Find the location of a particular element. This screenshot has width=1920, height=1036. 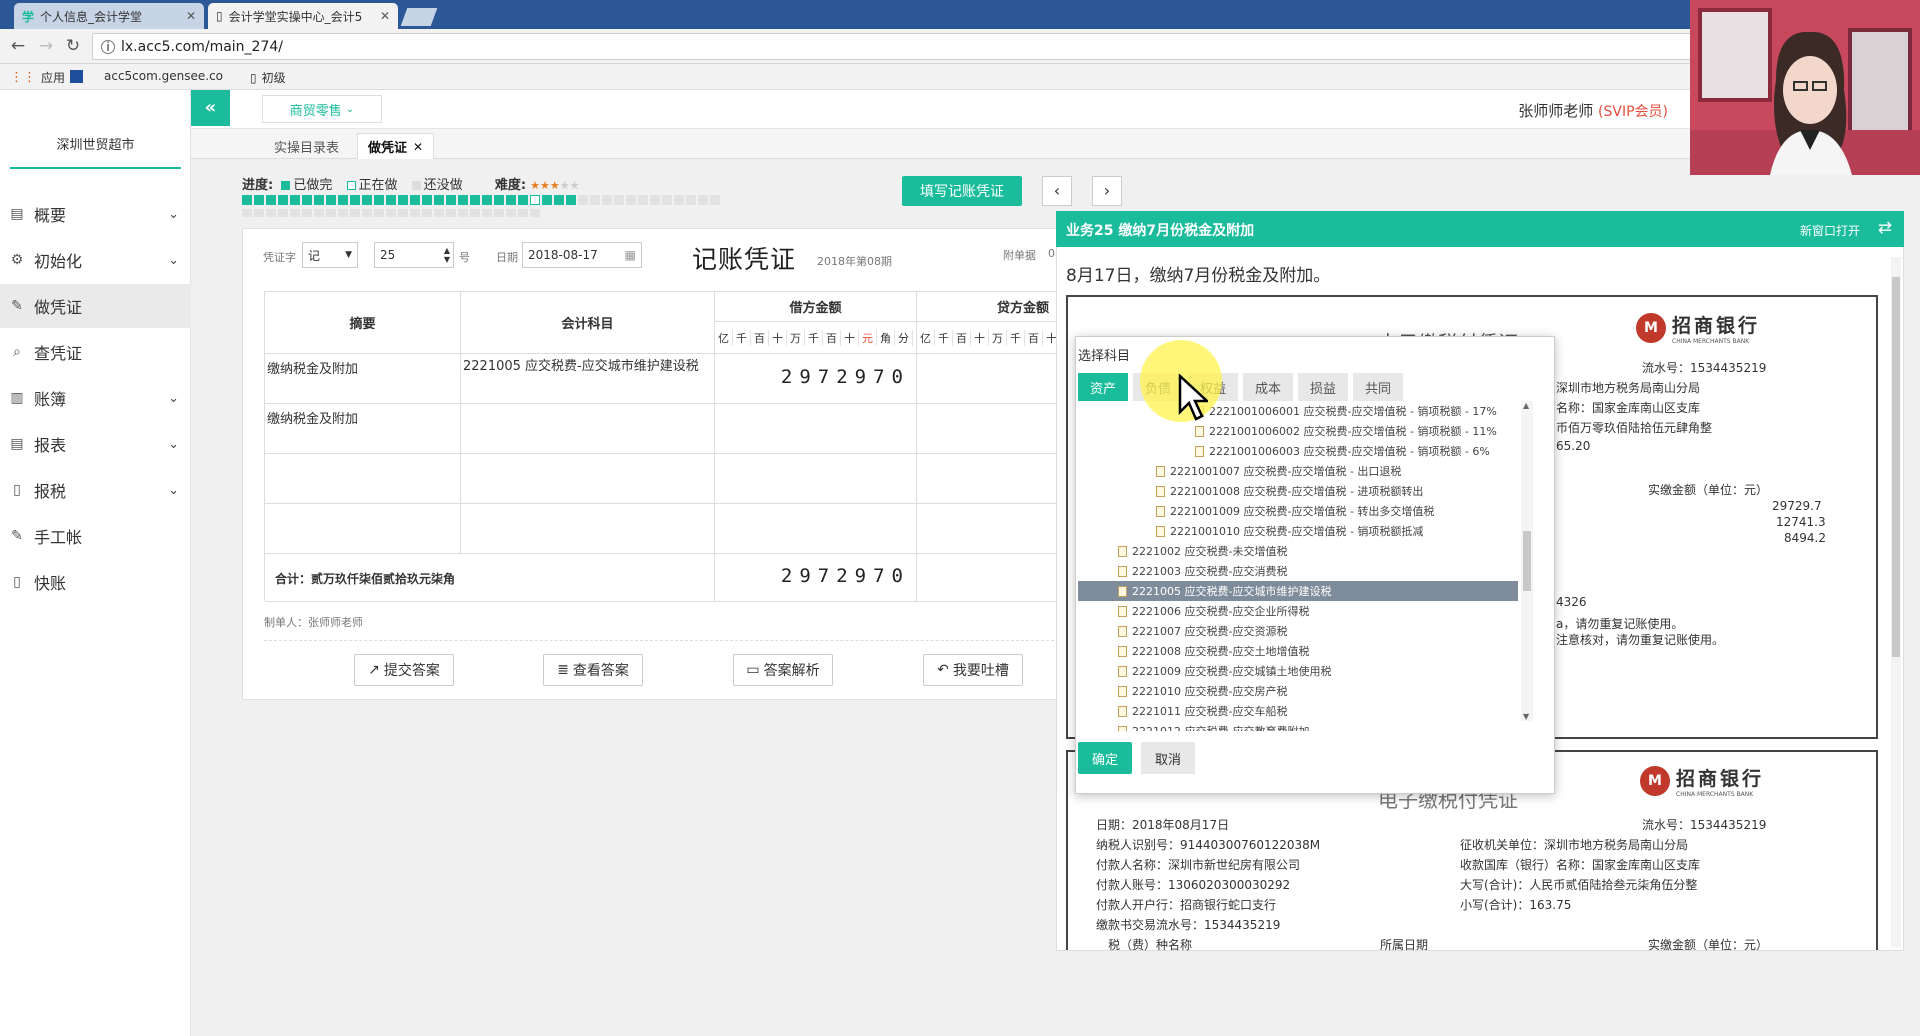

sidebar-item-5: ▤ 报表 ⌄ is located at coordinates (95, 444).